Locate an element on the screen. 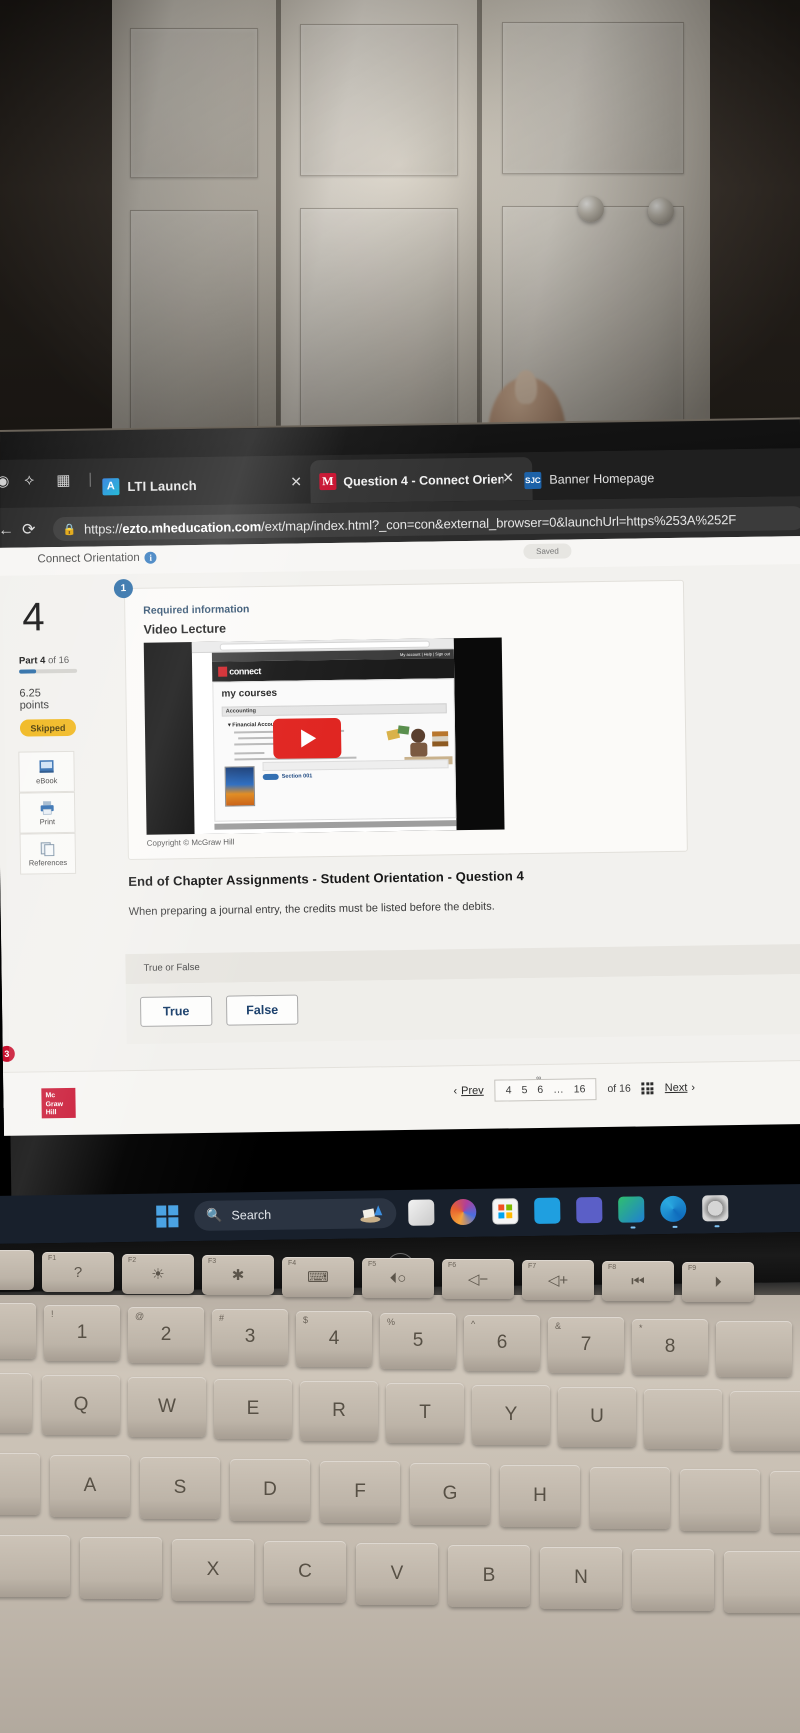  next-button: Next › is located at coordinates (680, 1088).